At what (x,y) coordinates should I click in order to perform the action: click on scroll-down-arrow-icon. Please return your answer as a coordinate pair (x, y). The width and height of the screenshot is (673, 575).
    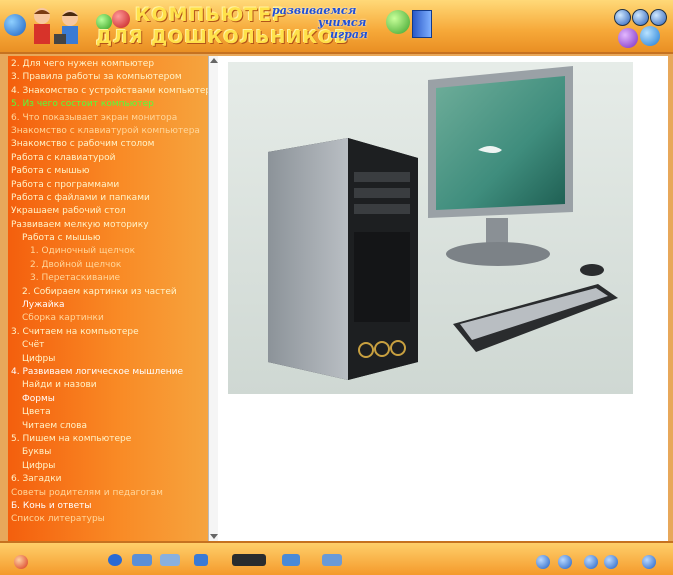
    Looking at the image, I should click on (214, 536).